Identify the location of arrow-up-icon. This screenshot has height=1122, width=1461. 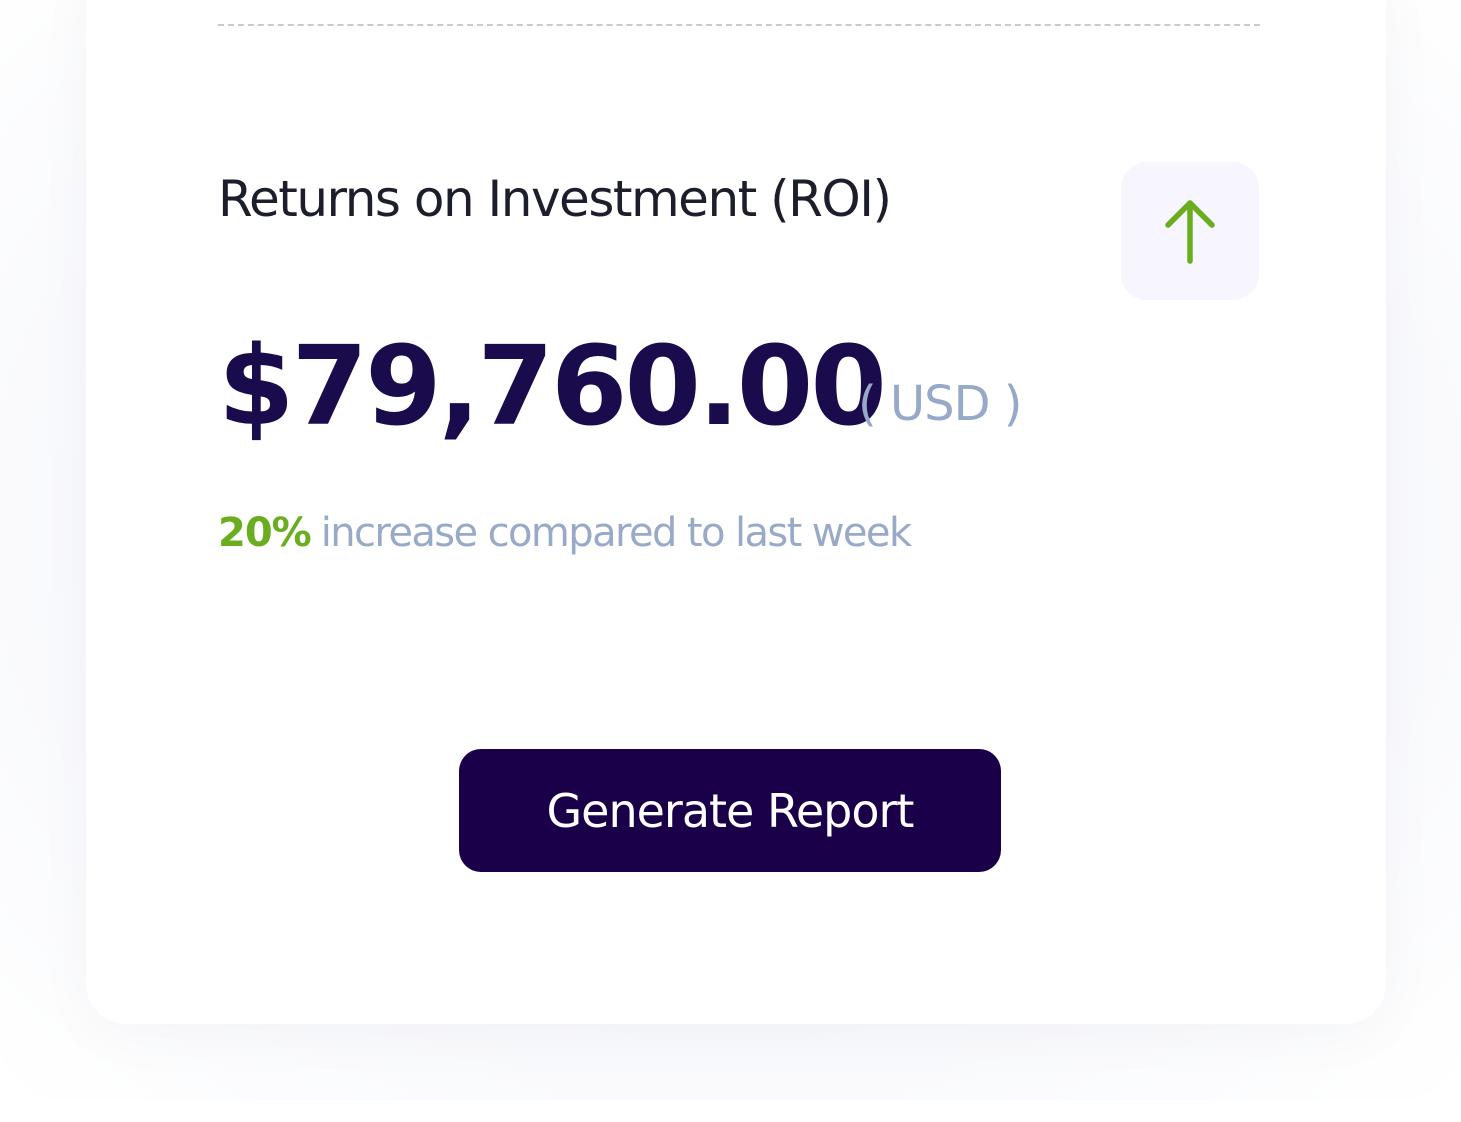
(1190, 232).